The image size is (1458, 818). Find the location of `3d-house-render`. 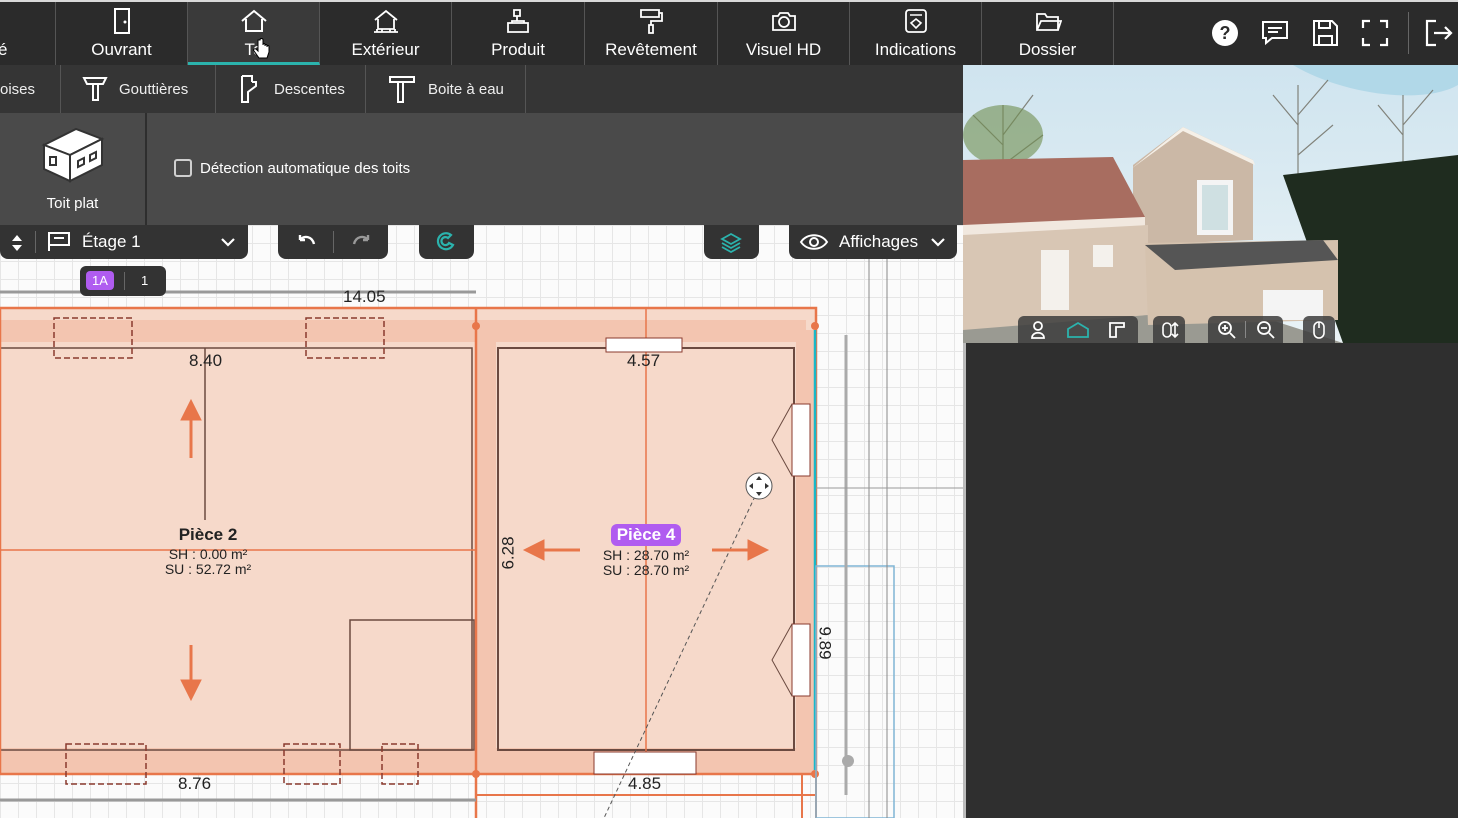

3d-house-render is located at coordinates (1210, 204).